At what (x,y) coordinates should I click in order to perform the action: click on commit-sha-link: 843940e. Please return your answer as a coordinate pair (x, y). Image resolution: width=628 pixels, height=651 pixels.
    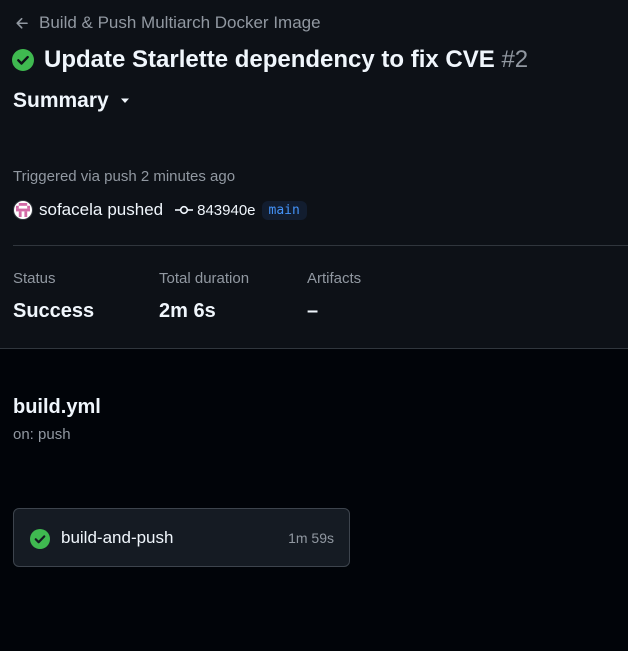
    Looking at the image, I should click on (226, 210).